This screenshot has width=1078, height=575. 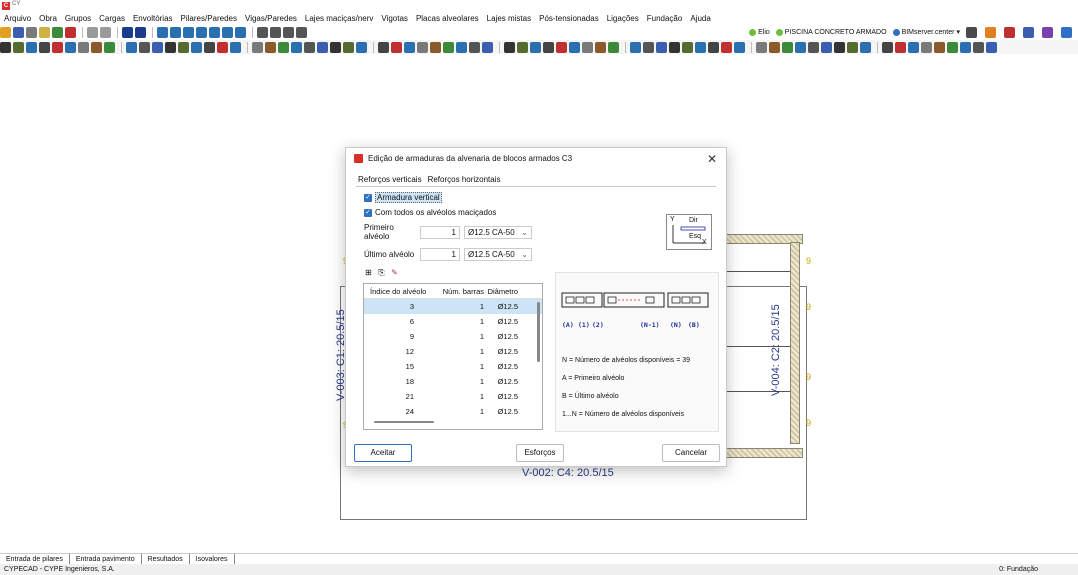 What do you see at coordinates (153, 18) in the screenshot?
I see `menu-envoltorias: Envoltórias` at bounding box center [153, 18].